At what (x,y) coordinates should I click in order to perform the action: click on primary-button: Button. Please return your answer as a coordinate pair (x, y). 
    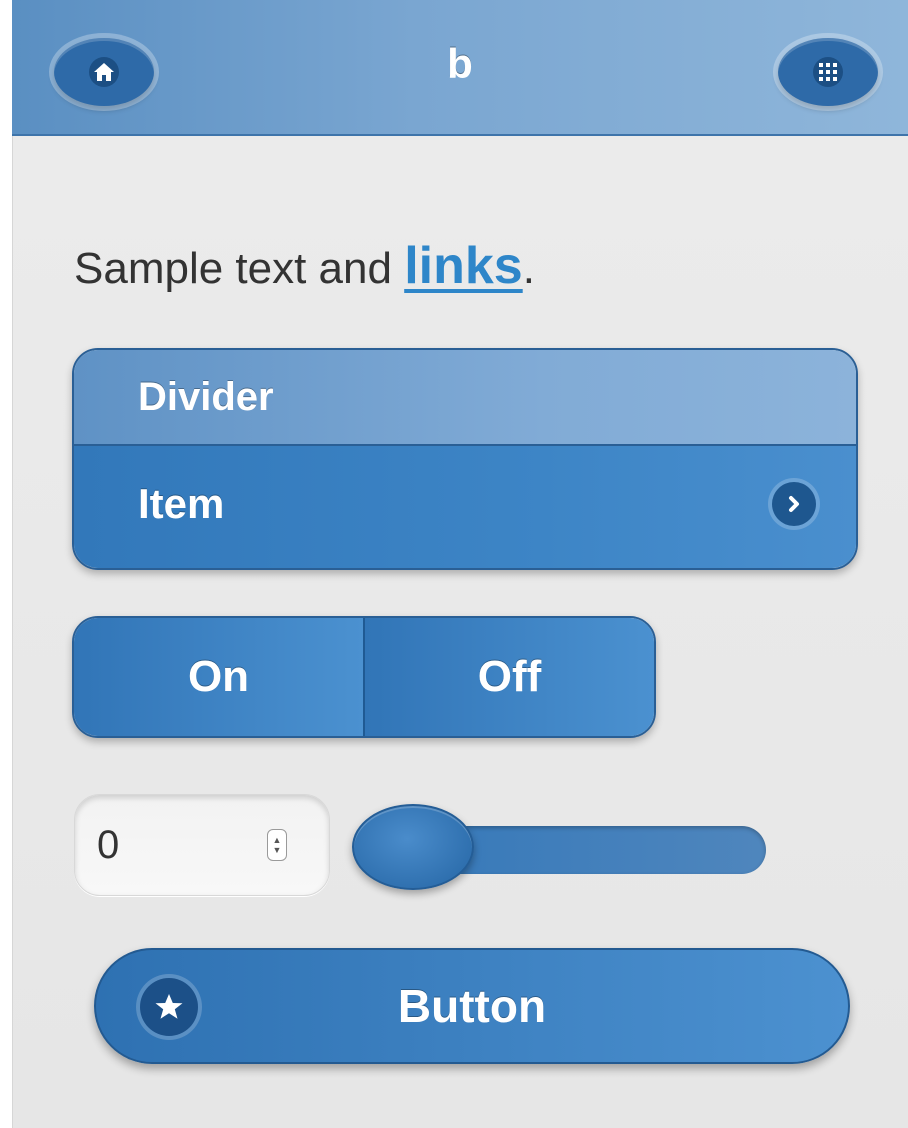
    Looking at the image, I should click on (472, 1006).